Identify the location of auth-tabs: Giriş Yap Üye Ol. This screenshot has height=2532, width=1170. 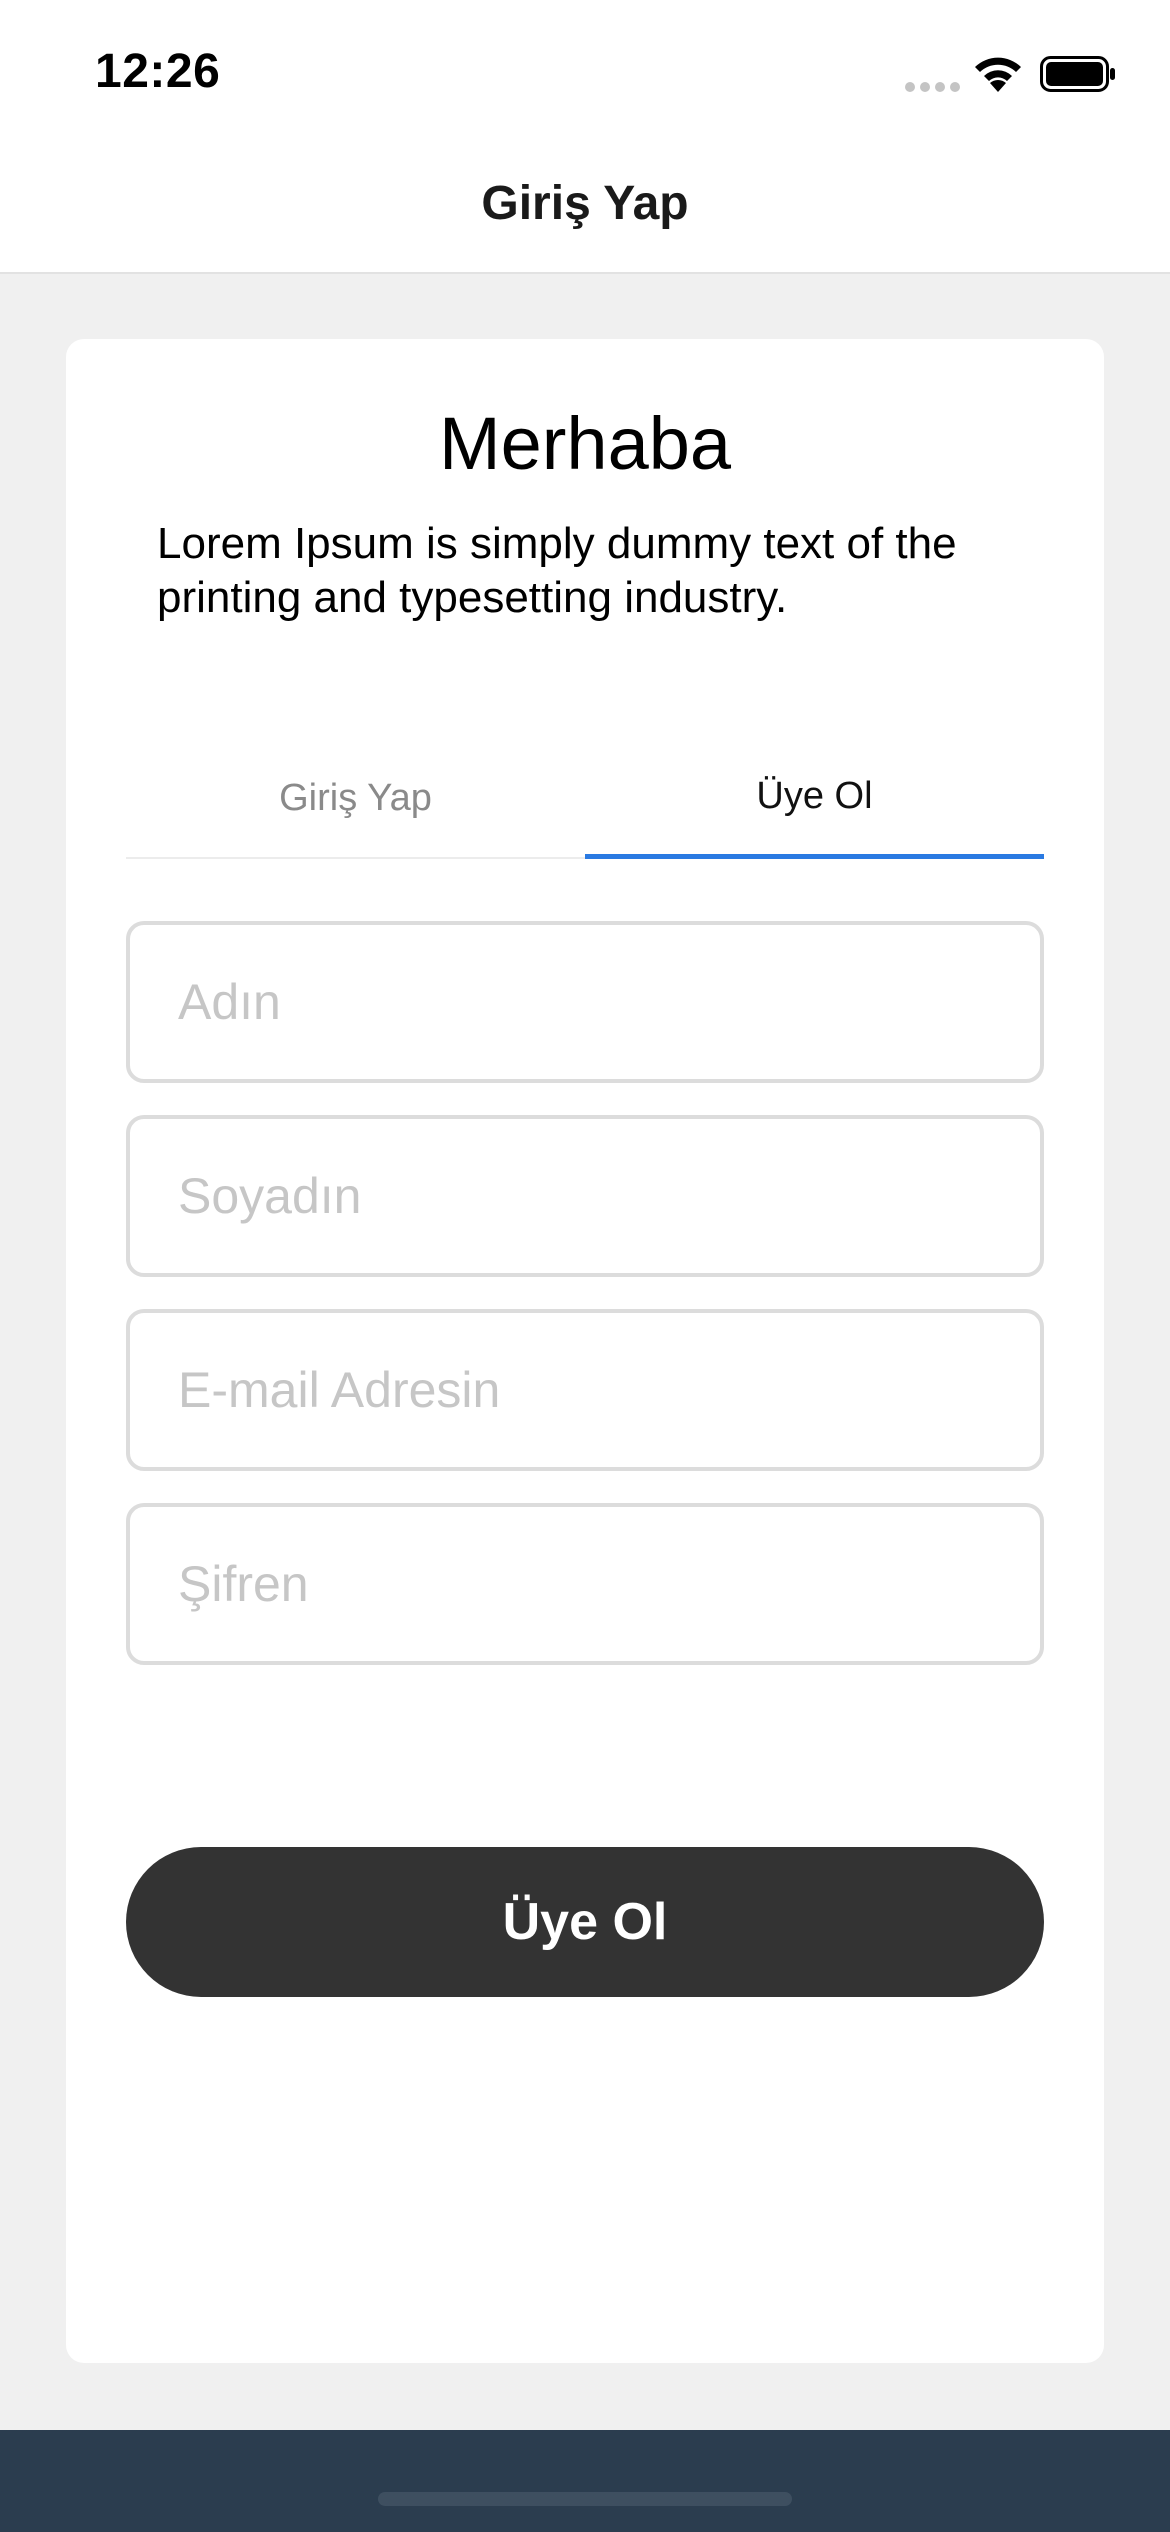
(585, 799).